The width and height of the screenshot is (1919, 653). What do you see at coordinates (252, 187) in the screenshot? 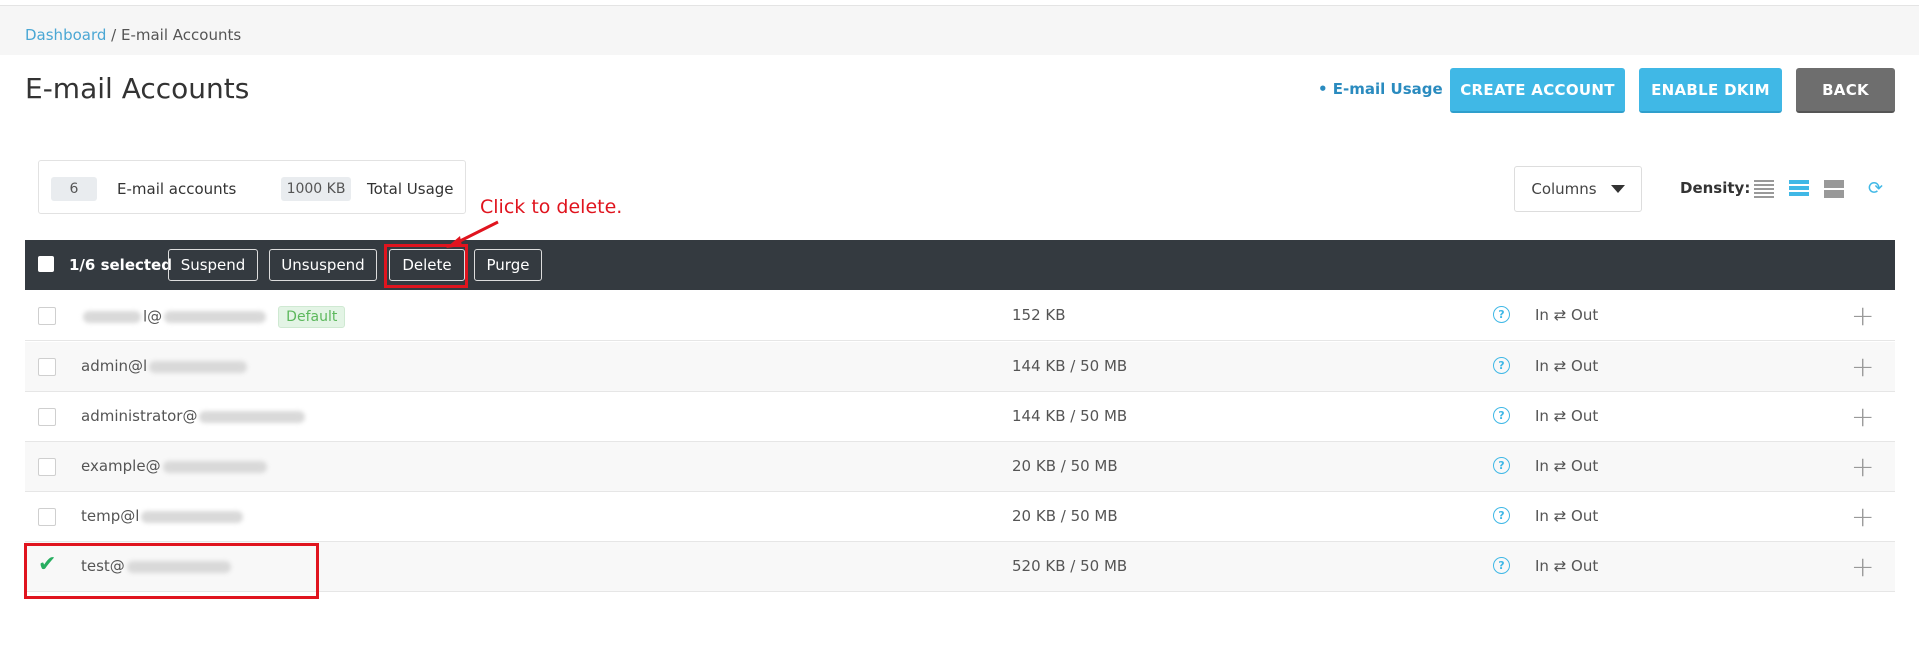
I see `stats-panel: 6 E-mail accounts 1000 KB Total Usage` at bounding box center [252, 187].